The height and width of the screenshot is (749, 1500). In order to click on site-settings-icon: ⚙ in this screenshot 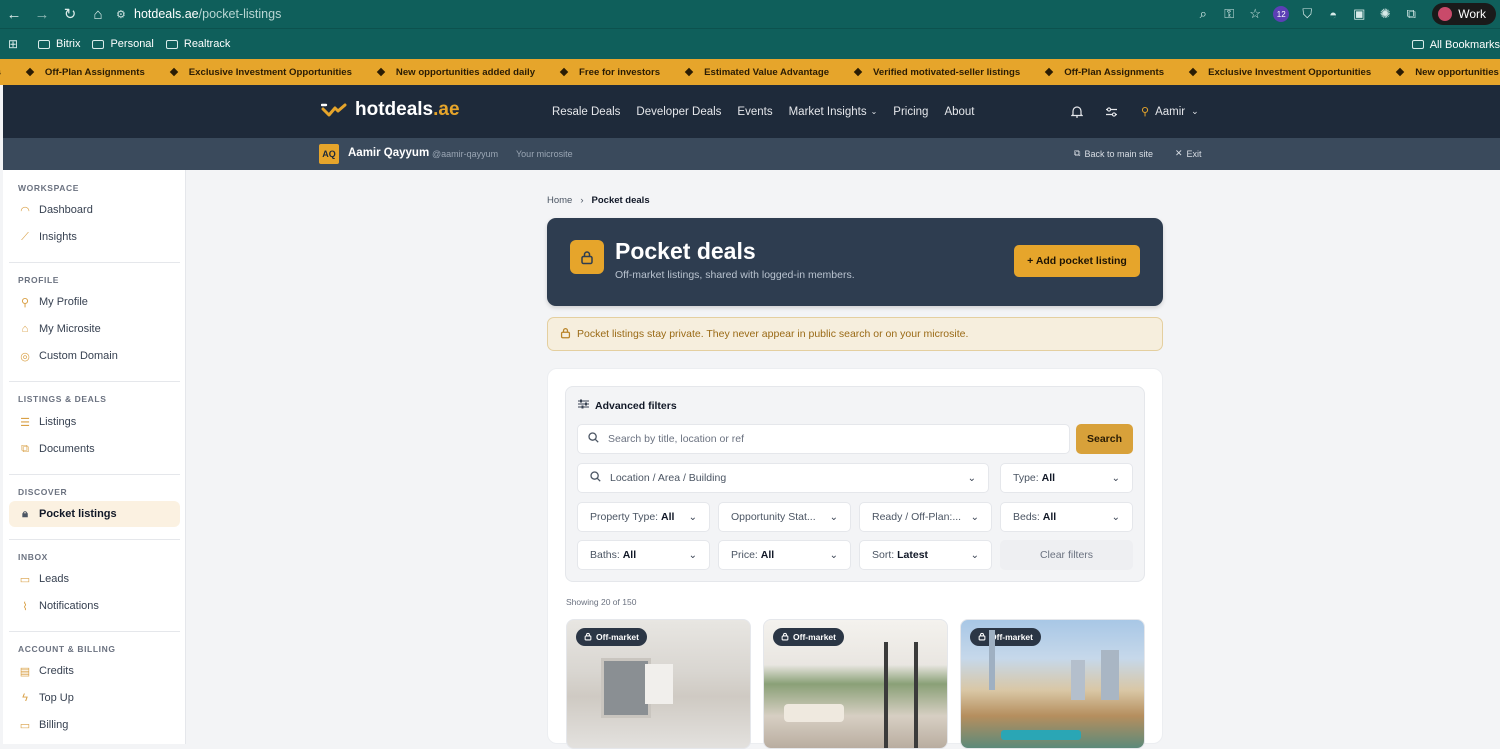, I will do `click(125, 14)`.